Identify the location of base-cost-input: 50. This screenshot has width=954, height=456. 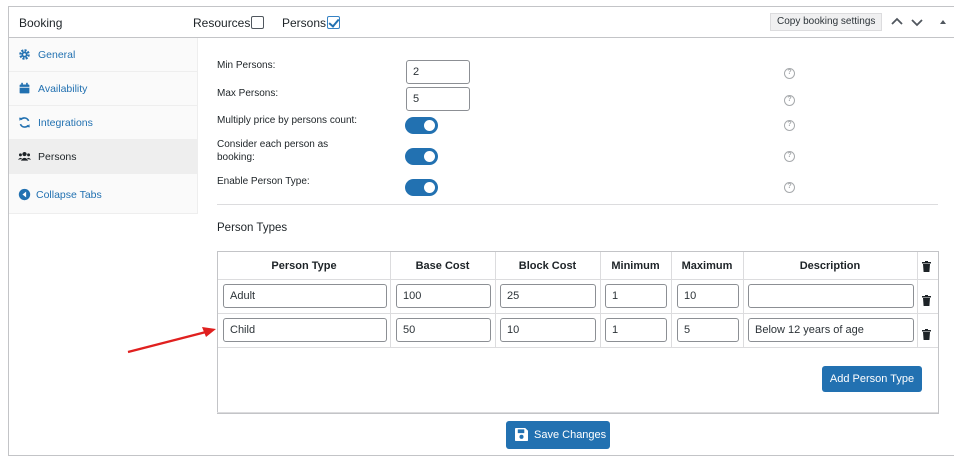
(443, 330).